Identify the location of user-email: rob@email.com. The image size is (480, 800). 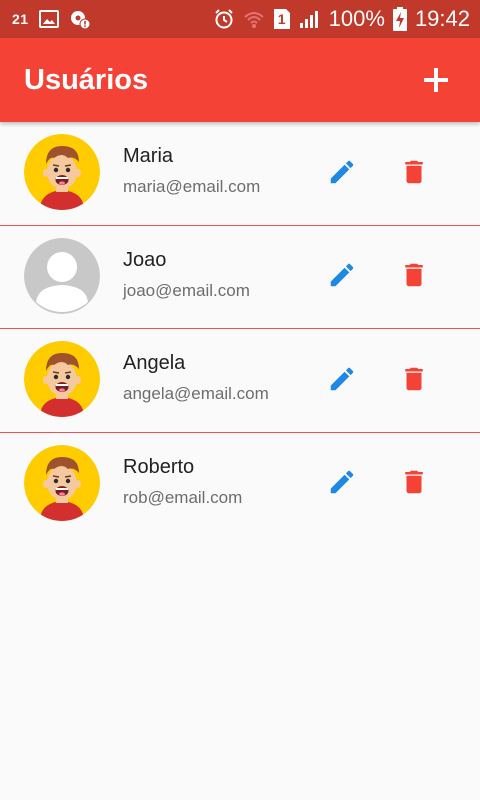
(183, 497).